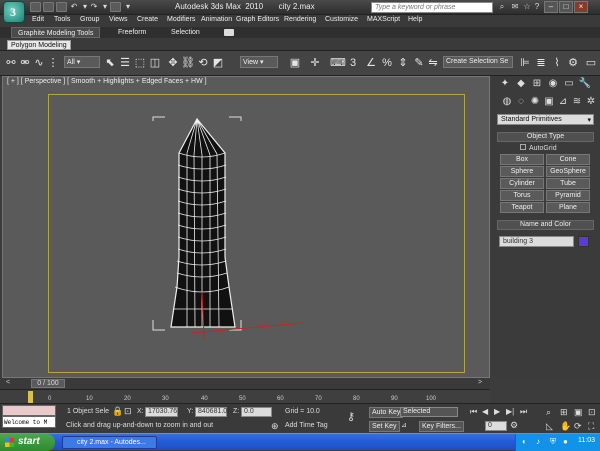 Image resolution: width=600 pixels, height=451 pixels. Describe the element at coordinates (275, 426) in the screenshot. I see `time-tag-icon: ⊕` at that location.